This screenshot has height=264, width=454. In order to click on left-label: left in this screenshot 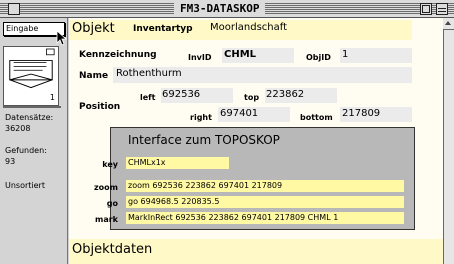, I will do `click(148, 97)`.